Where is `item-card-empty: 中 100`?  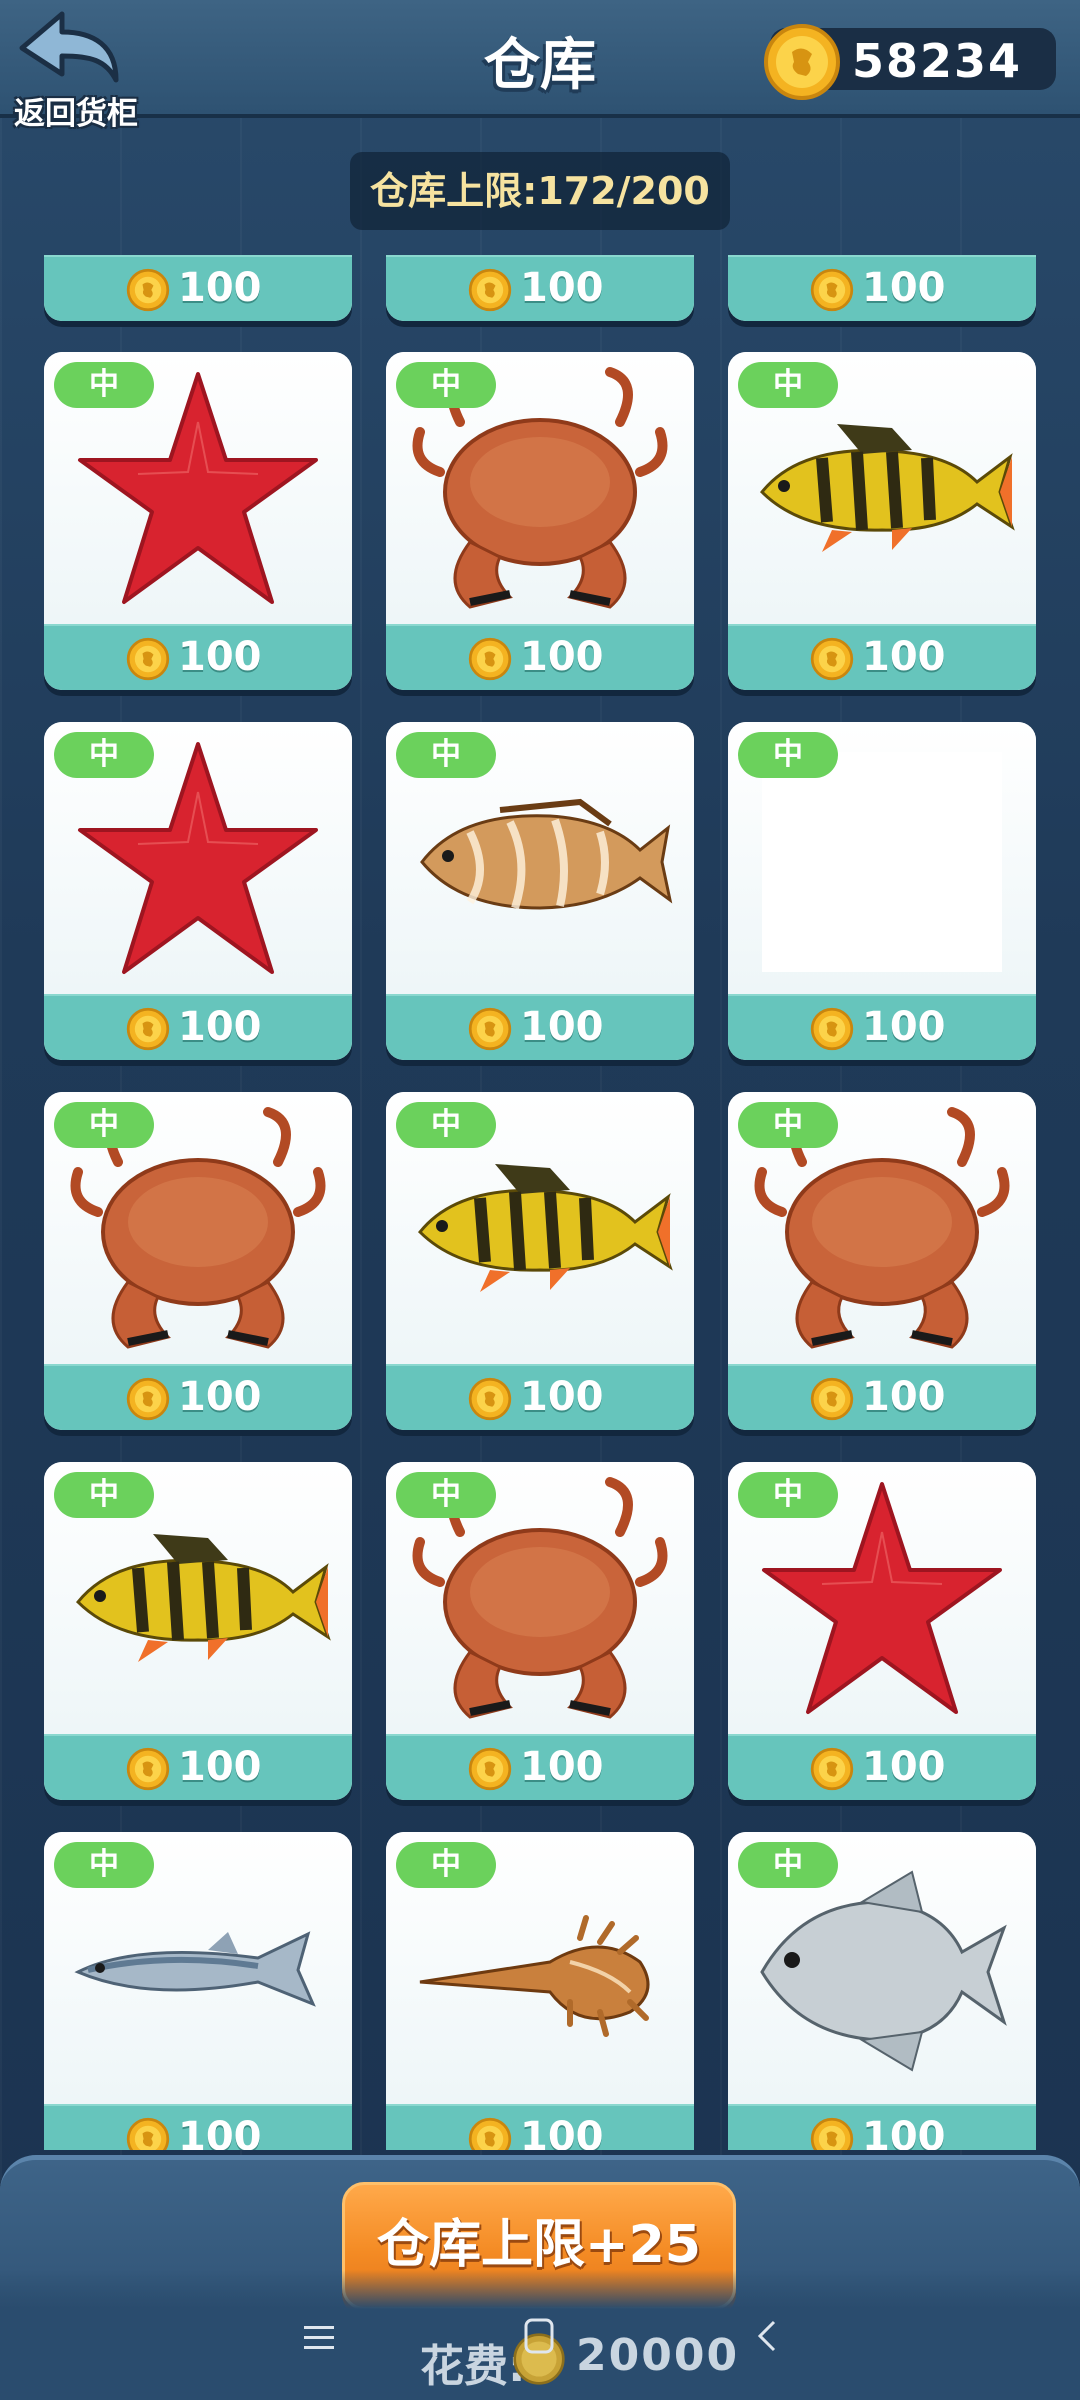
item-card-empty: 中 100 is located at coordinates (882, 891).